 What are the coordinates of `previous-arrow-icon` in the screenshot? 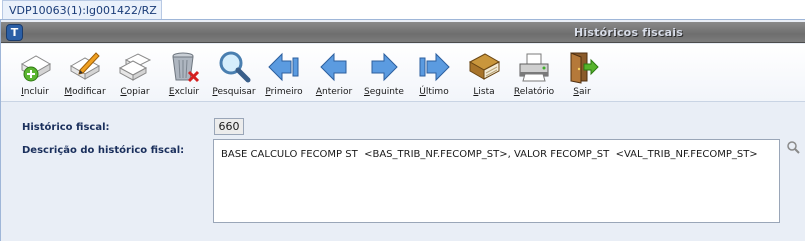 It's located at (333, 67).